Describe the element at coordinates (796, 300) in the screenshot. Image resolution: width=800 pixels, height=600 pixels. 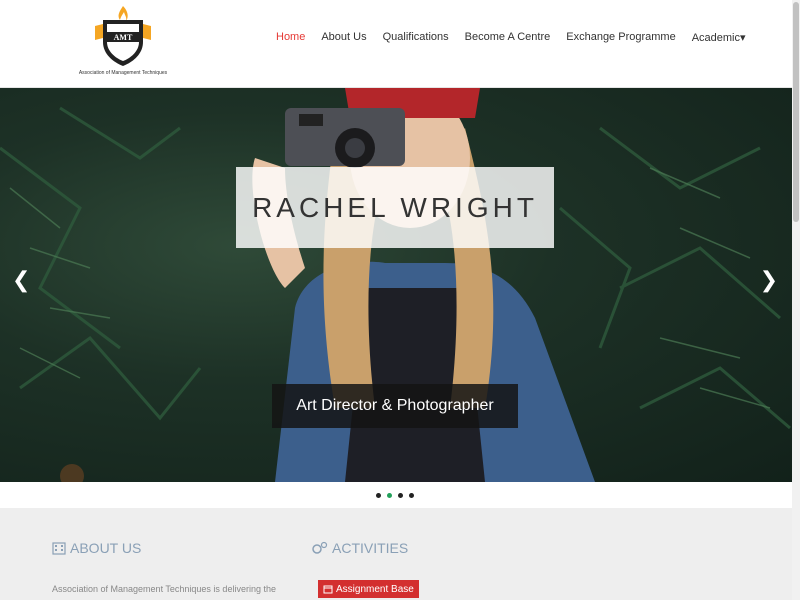
I see `page-scrollbar` at that location.